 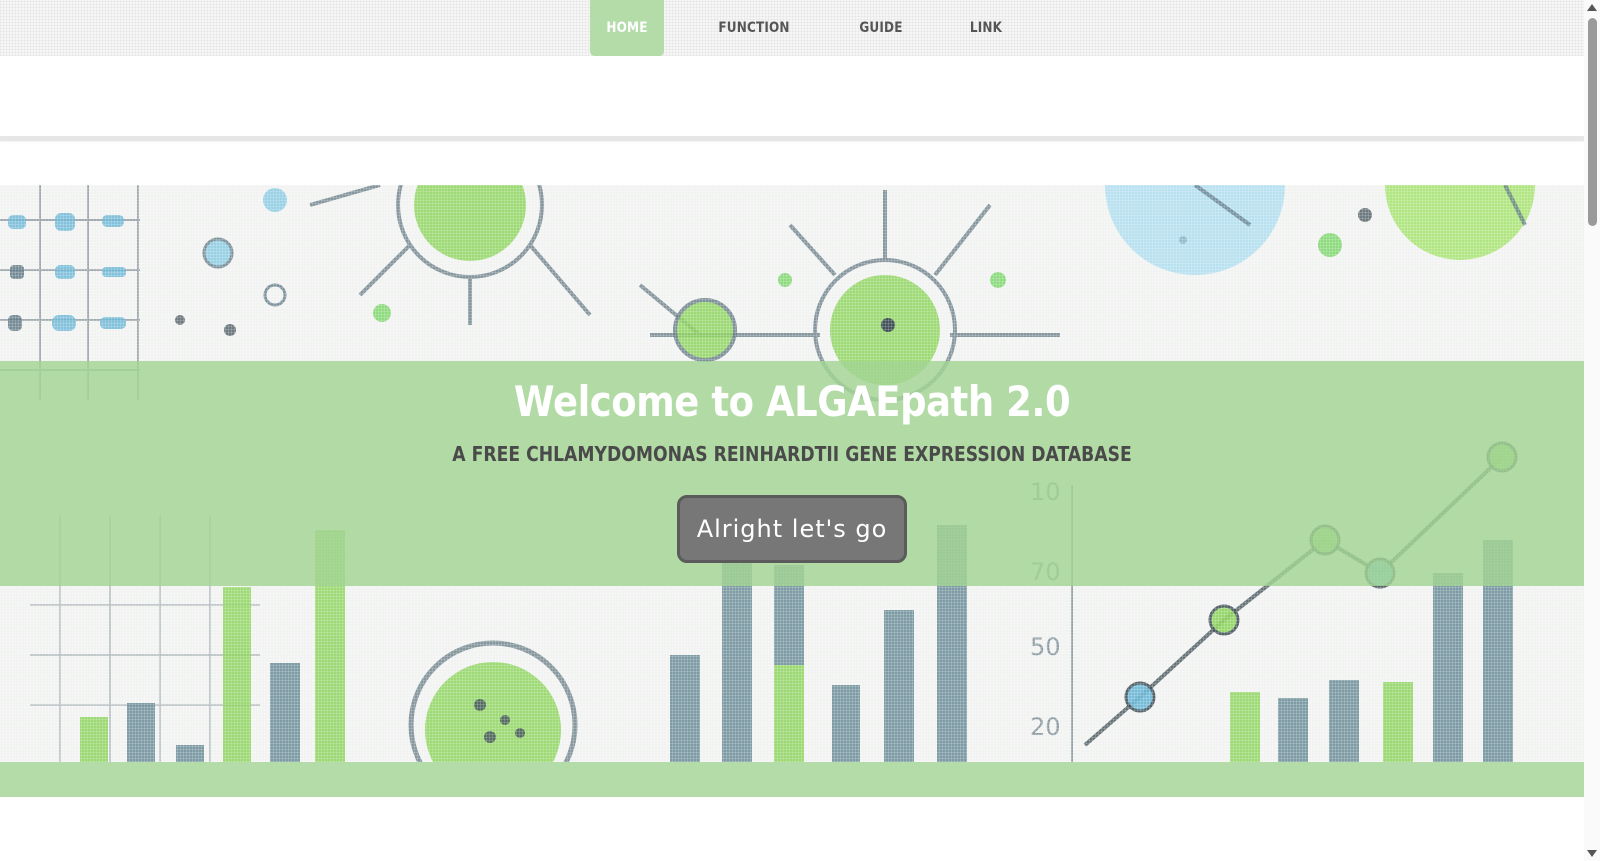 I want to click on nav-item-label: FUNCTION, so click(x=754, y=28).